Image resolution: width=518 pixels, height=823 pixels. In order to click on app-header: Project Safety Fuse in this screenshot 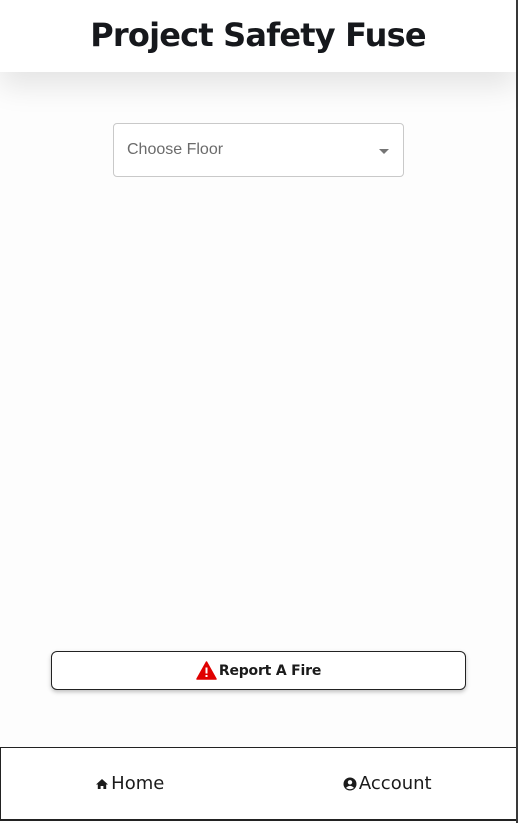, I will do `click(258, 36)`.